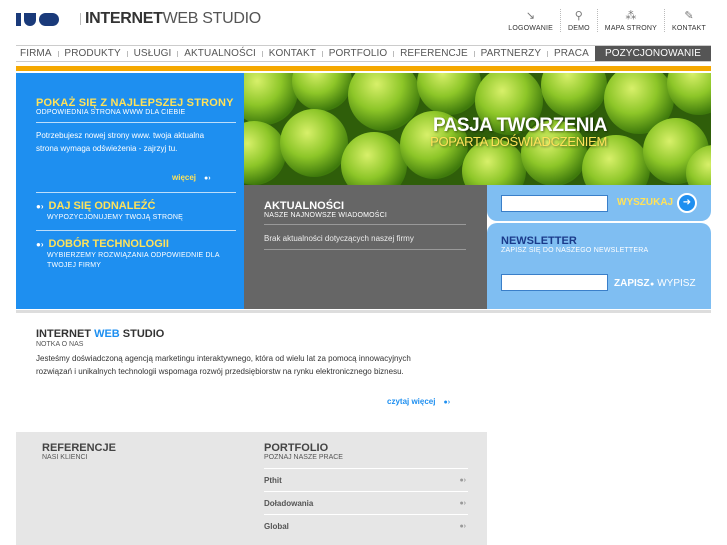 This screenshot has width=727, height=545. Describe the element at coordinates (303, 457) in the screenshot. I see `portfolio-subtitle: POZNAJ NASZE PRACE` at that location.